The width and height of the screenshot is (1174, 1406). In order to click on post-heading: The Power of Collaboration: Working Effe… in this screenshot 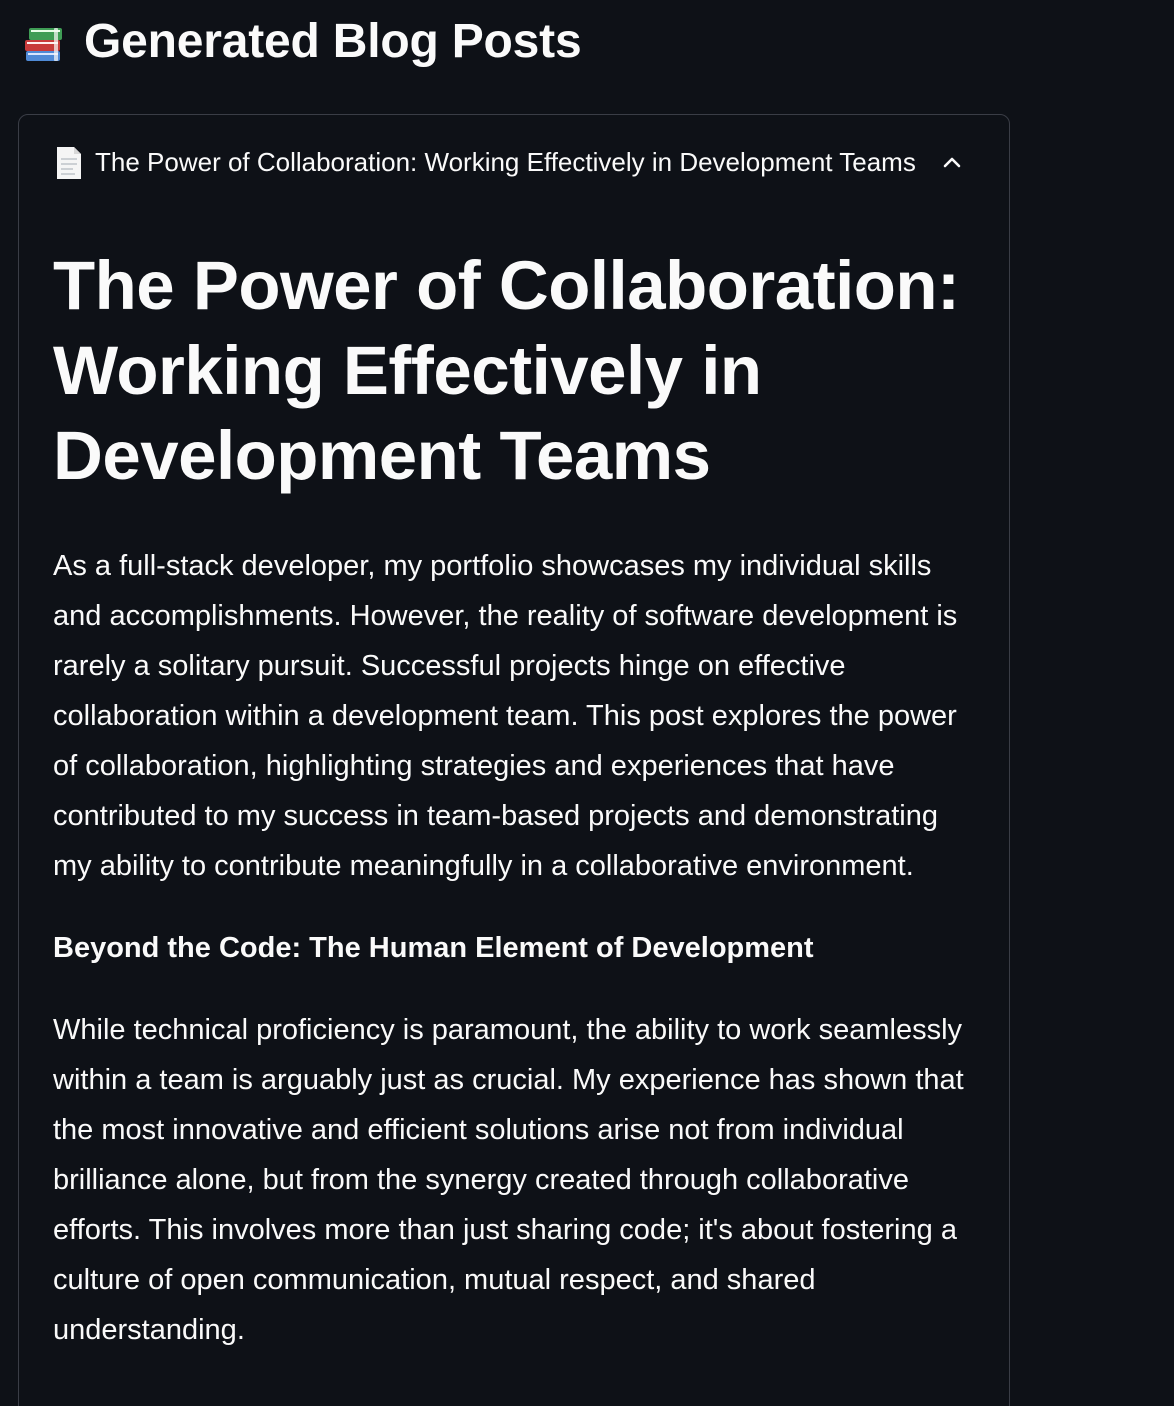, I will do `click(506, 370)`.